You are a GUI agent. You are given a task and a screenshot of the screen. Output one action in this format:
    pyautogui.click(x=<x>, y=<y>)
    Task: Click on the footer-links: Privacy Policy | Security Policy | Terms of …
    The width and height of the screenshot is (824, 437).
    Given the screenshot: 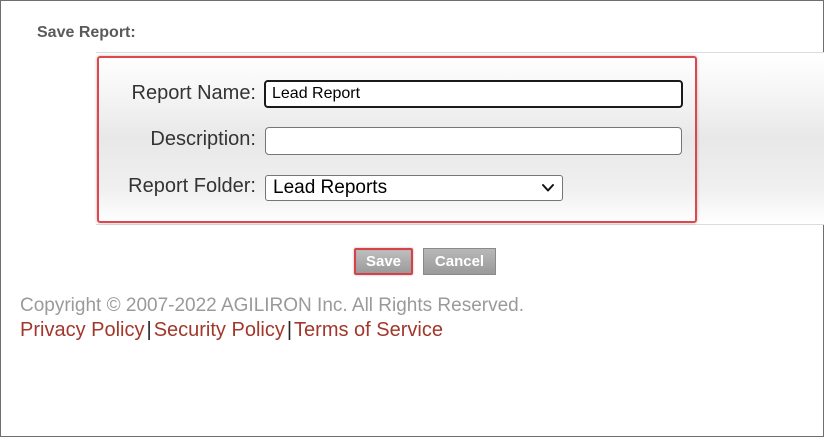 What is the action you would take?
    pyautogui.click(x=231, y=330)
    